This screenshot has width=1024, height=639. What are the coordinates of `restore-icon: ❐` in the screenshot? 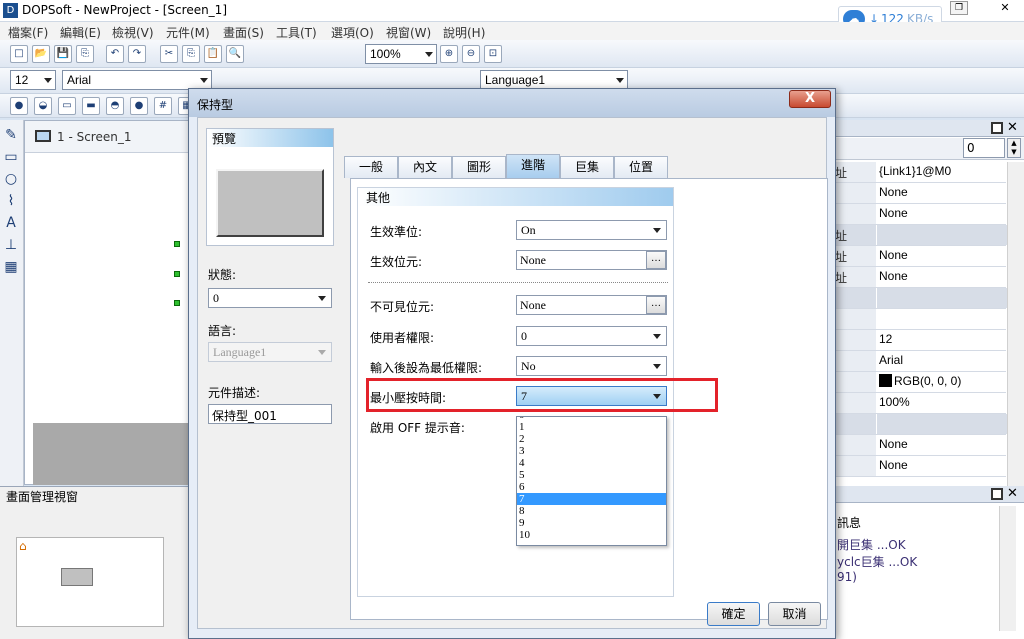 It's located at (959, 8).